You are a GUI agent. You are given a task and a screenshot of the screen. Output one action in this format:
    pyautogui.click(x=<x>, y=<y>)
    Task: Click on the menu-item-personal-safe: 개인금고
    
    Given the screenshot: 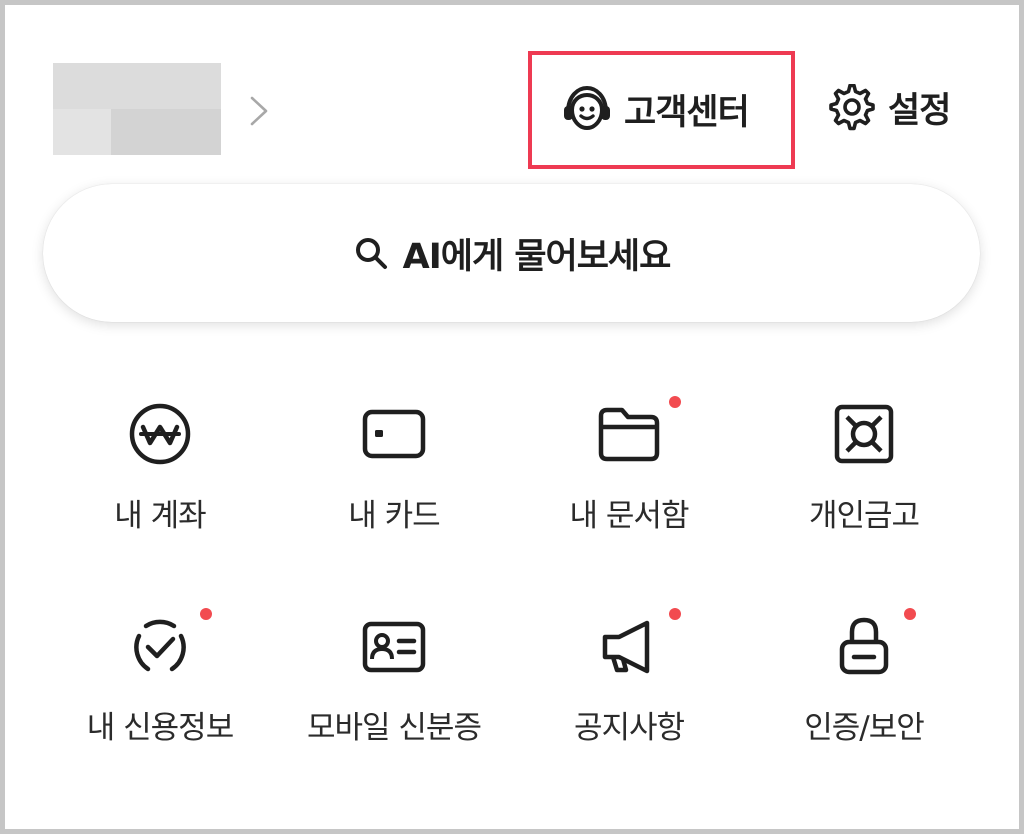 What is the action you would take?
    pyautogui.click(x=864, y=483)
    